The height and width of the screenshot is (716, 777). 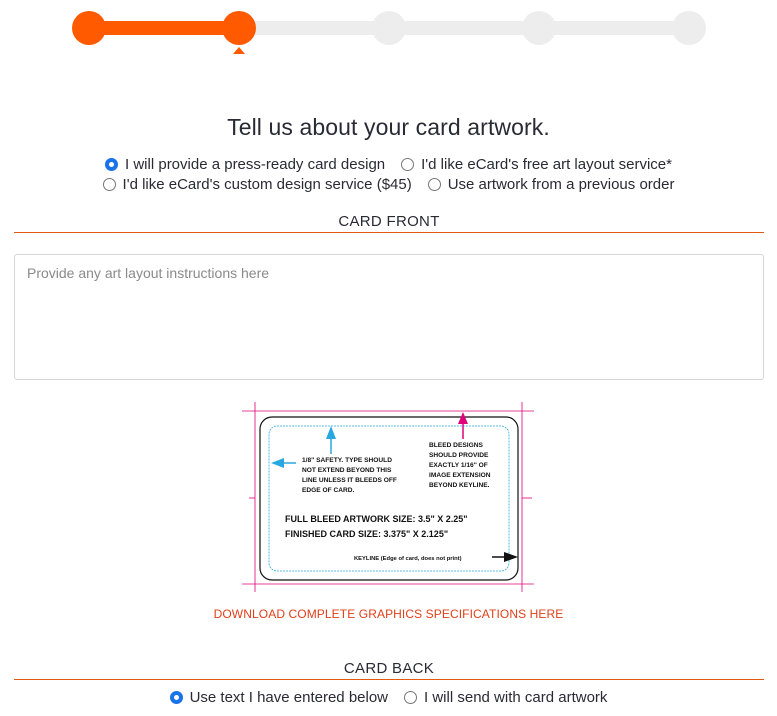 I want to click on progress-stepper, so click(x=389, y=28).